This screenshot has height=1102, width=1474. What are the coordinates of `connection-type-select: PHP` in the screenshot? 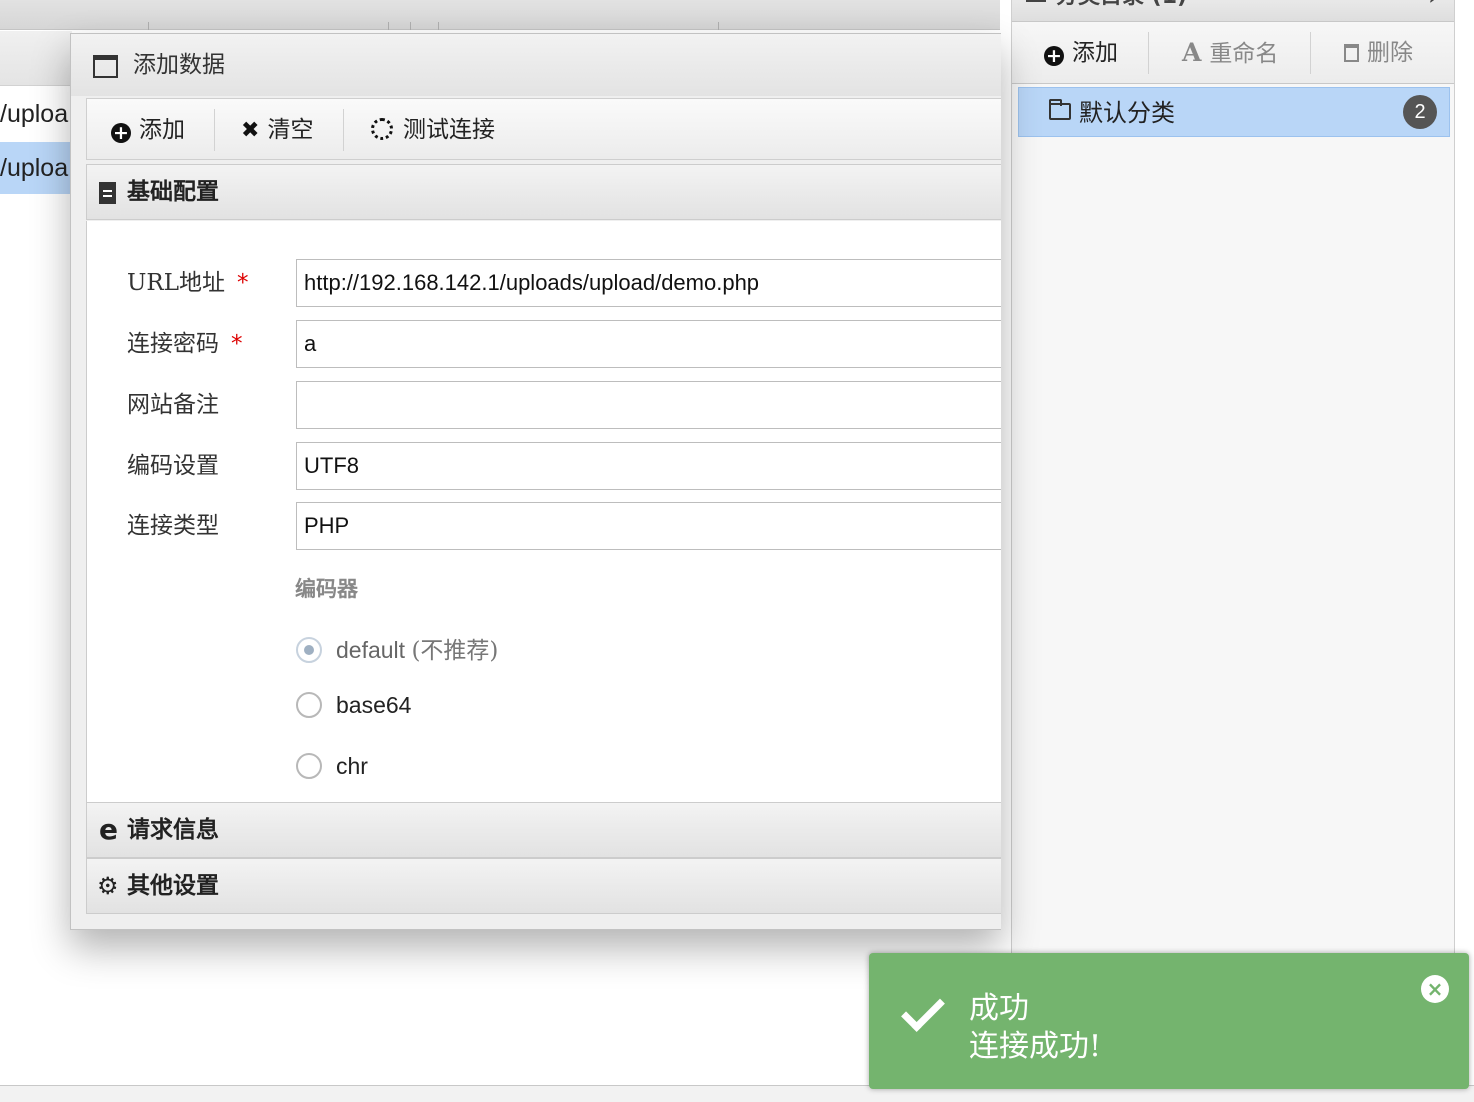 It's located at (648, 526).